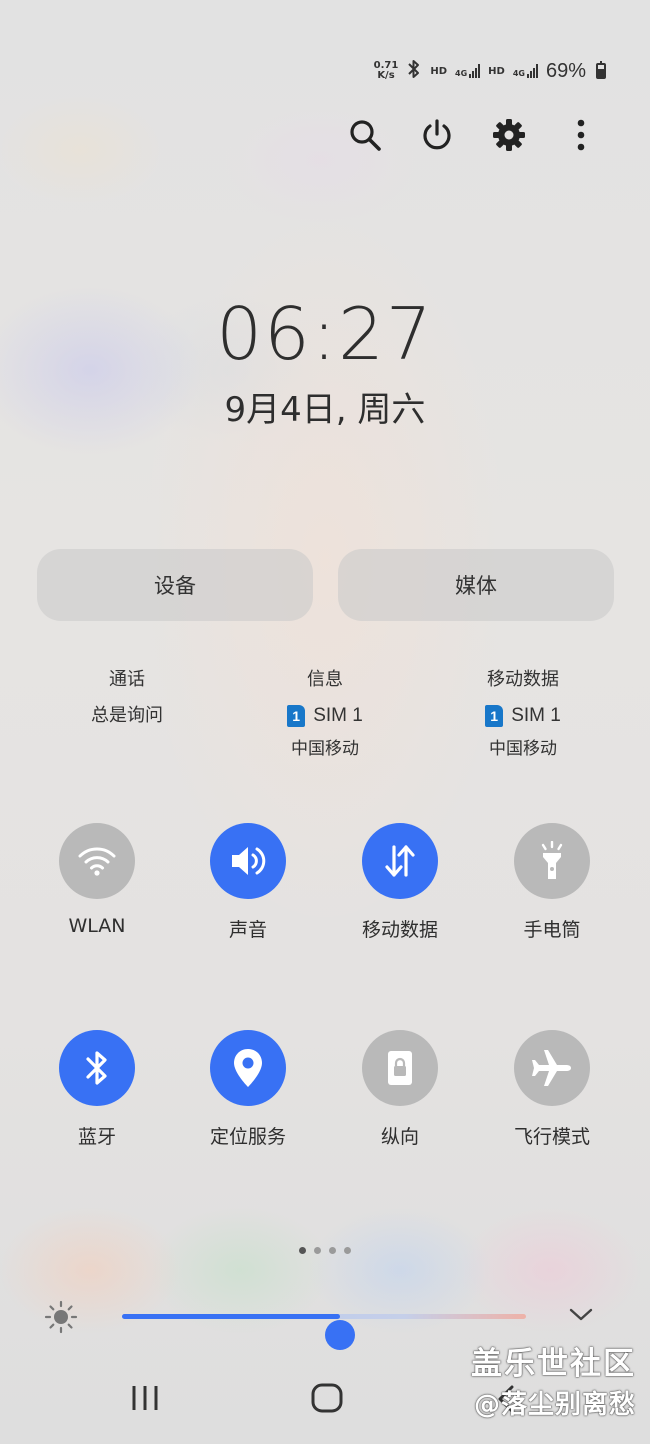  I want to click on sim-call-title: 通话, so click(127, 679).